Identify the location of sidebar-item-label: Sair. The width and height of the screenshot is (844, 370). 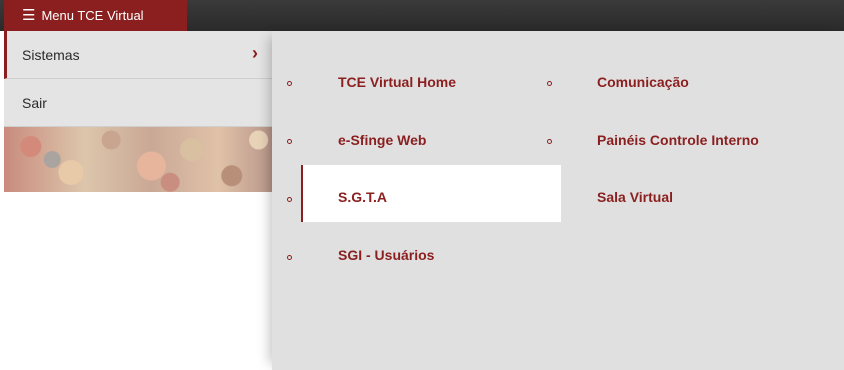
(34, 102).